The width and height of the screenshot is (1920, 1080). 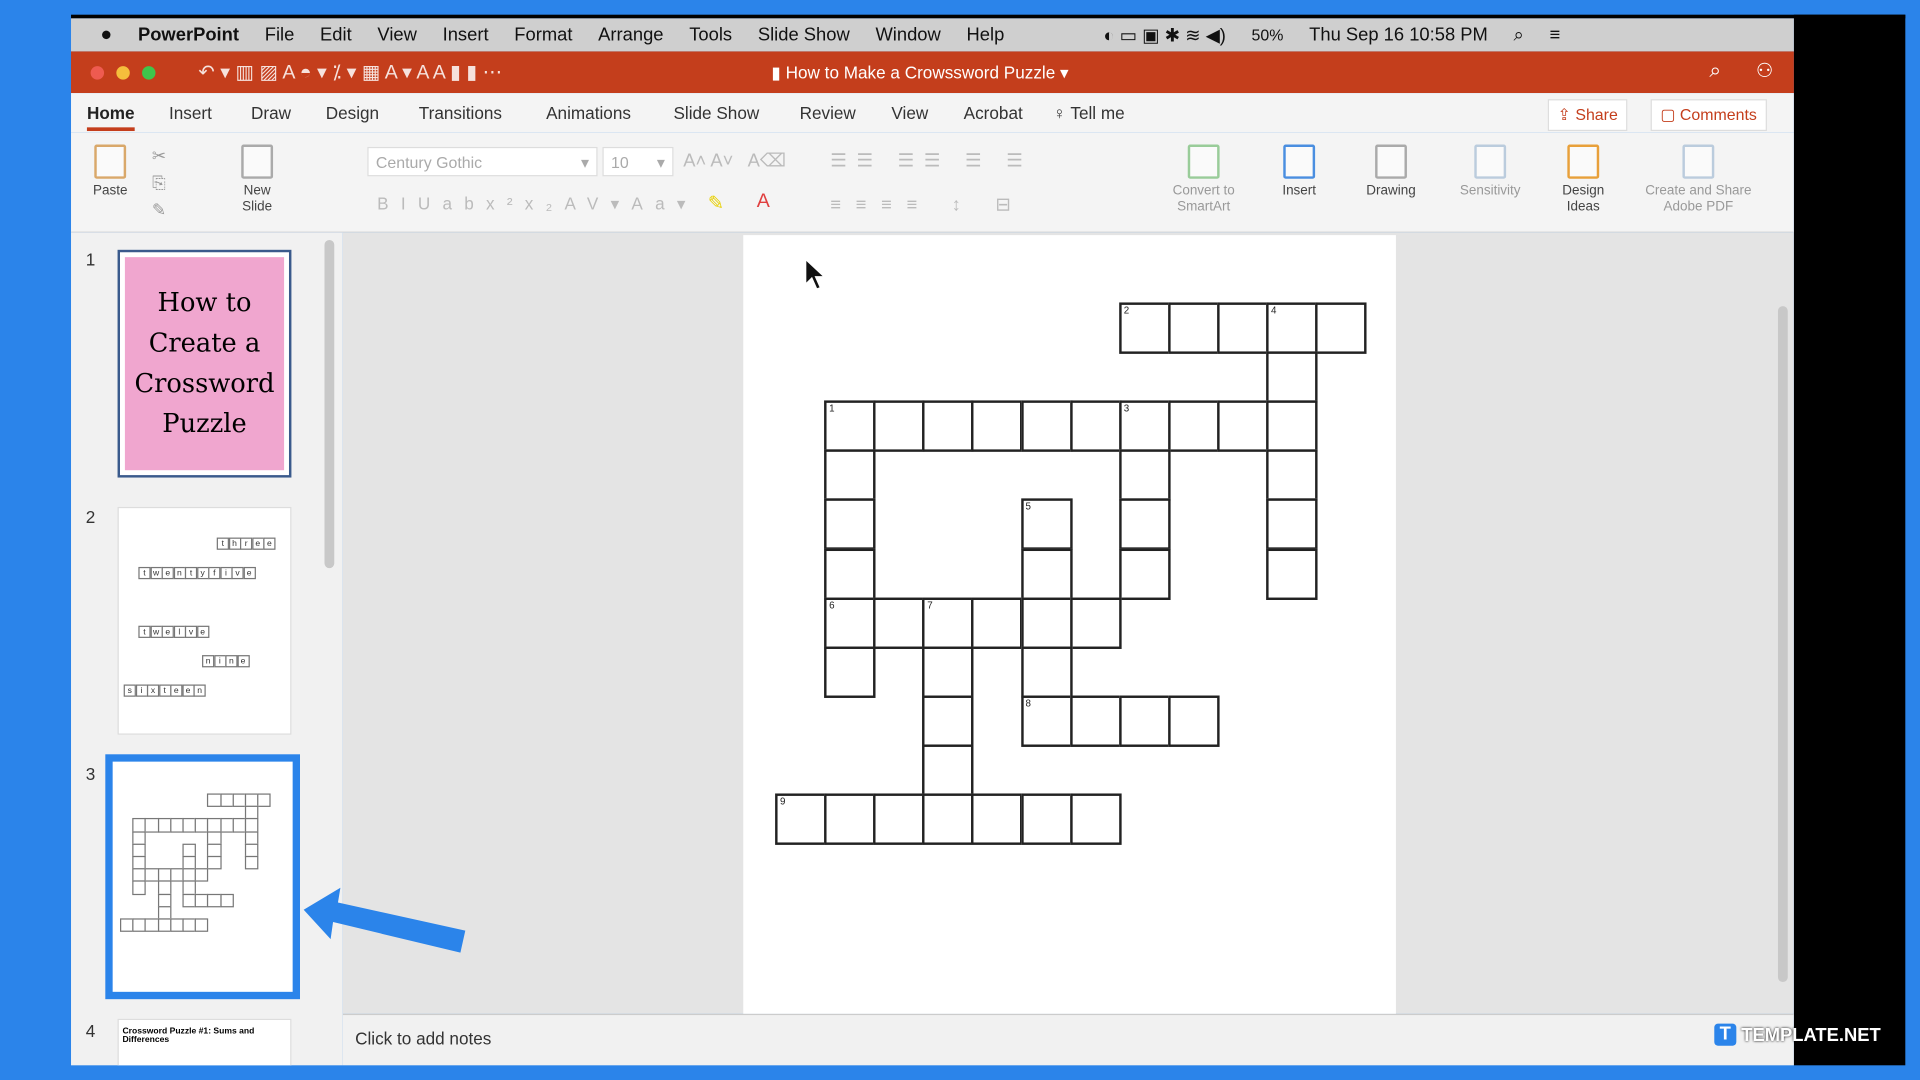 What do you see at coordinates (763, 202) in the screenshot?
I see `font-color-icon: A` at bounding box center [763, 202].